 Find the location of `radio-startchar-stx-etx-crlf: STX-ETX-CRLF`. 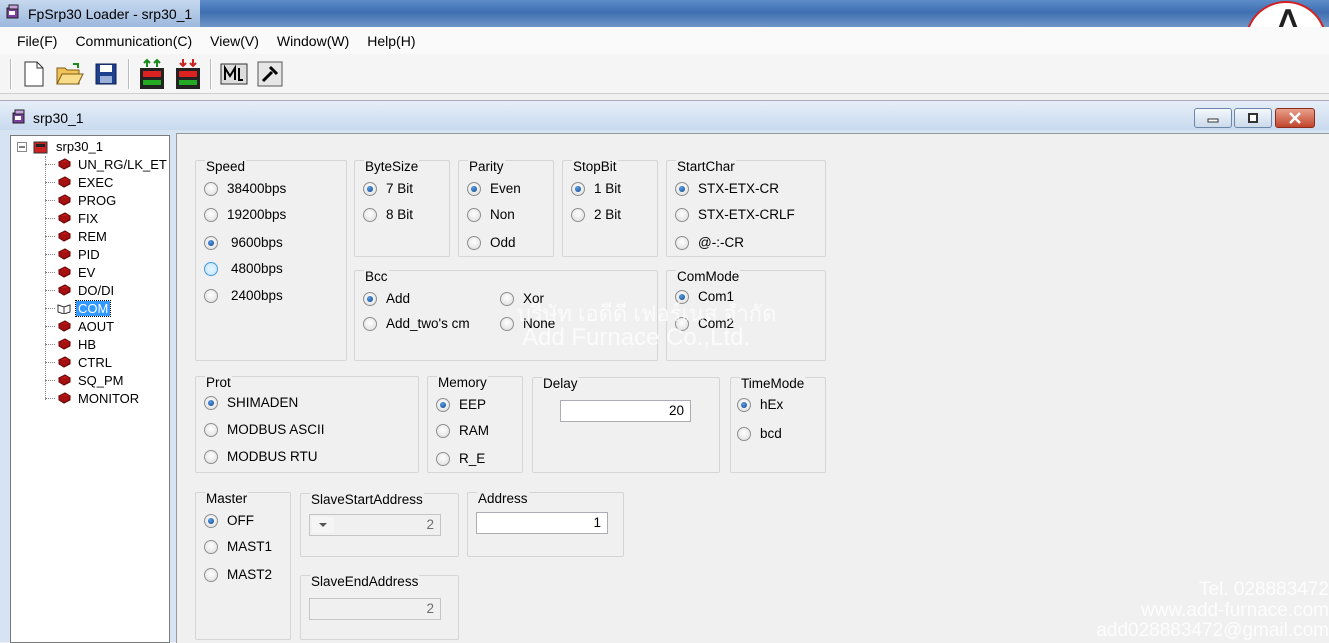

radio-startchar-stx-etx-crlf: STX-ETX-CRLF is located at coordinates (735, 214).